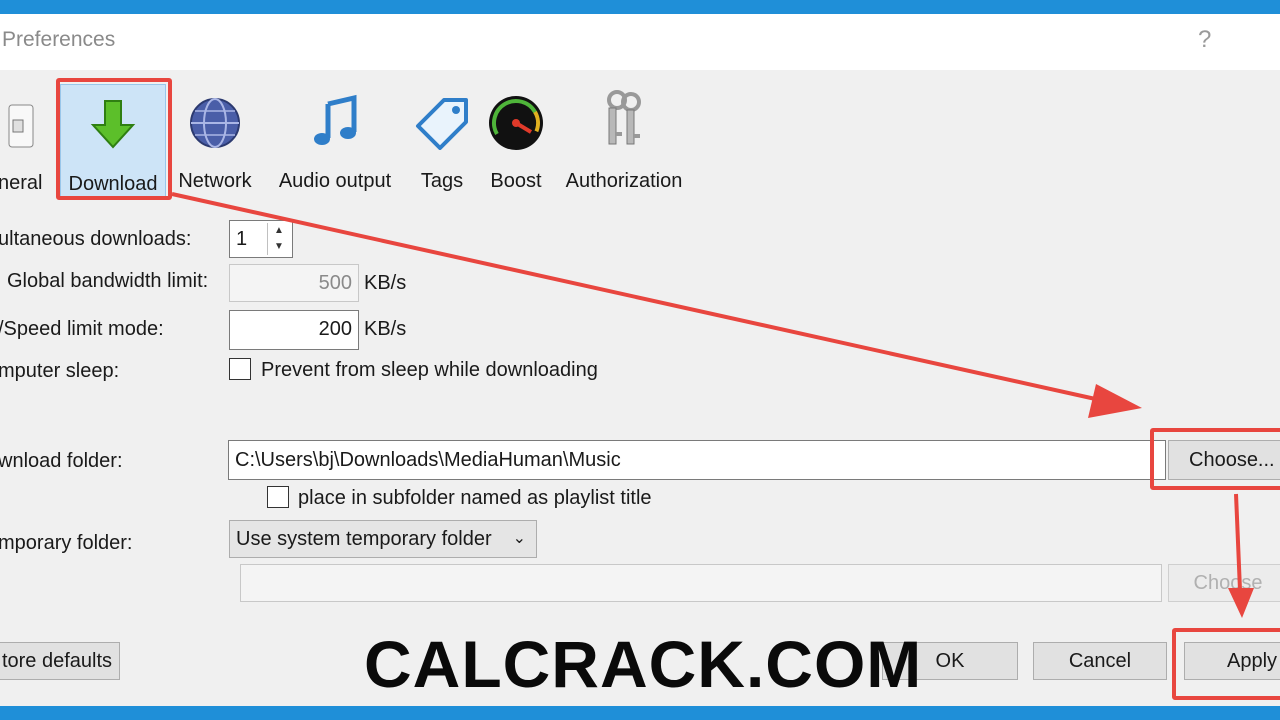 This screenshot has width=1280, height=720. I want to click on highlight-box-apply, so click(1226, 664).